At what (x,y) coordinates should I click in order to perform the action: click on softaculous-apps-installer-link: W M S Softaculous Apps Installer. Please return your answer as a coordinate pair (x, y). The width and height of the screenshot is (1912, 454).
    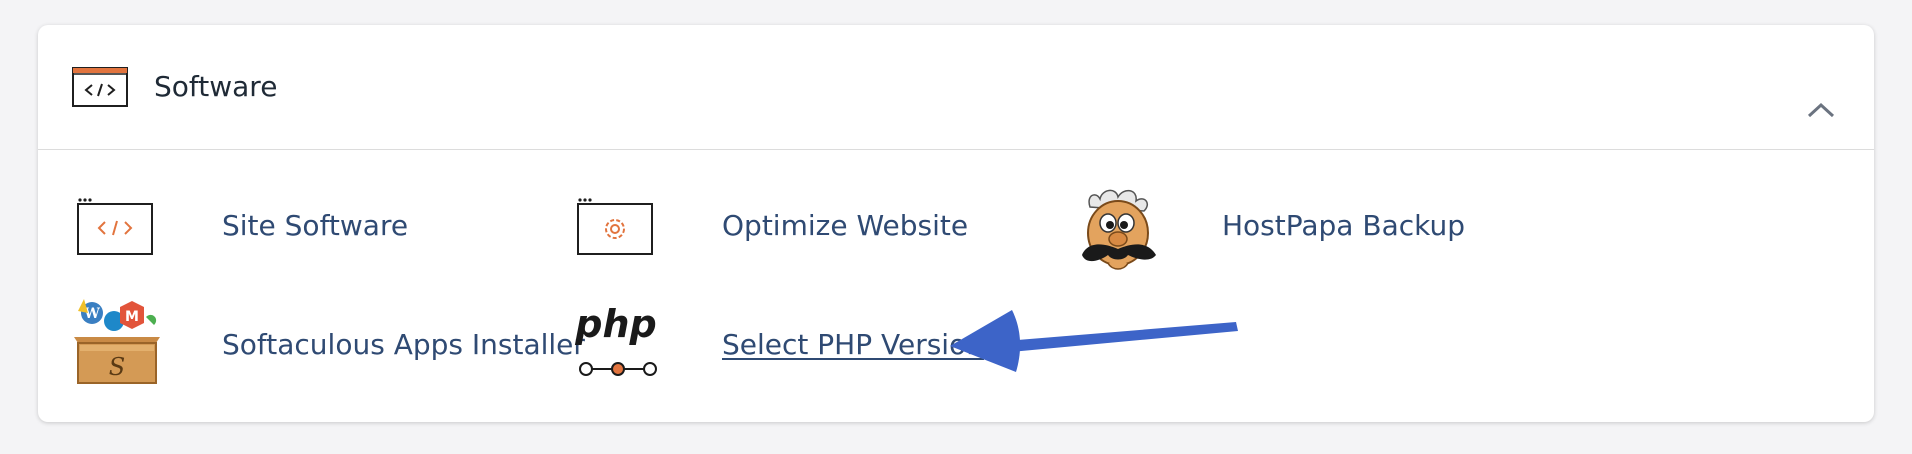
    Looking at the image, I should click on (328, 341).